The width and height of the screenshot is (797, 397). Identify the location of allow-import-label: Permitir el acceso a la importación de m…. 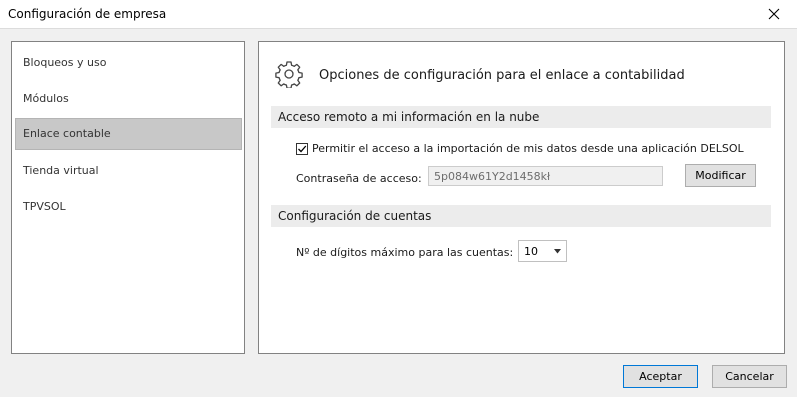
(528, 148).